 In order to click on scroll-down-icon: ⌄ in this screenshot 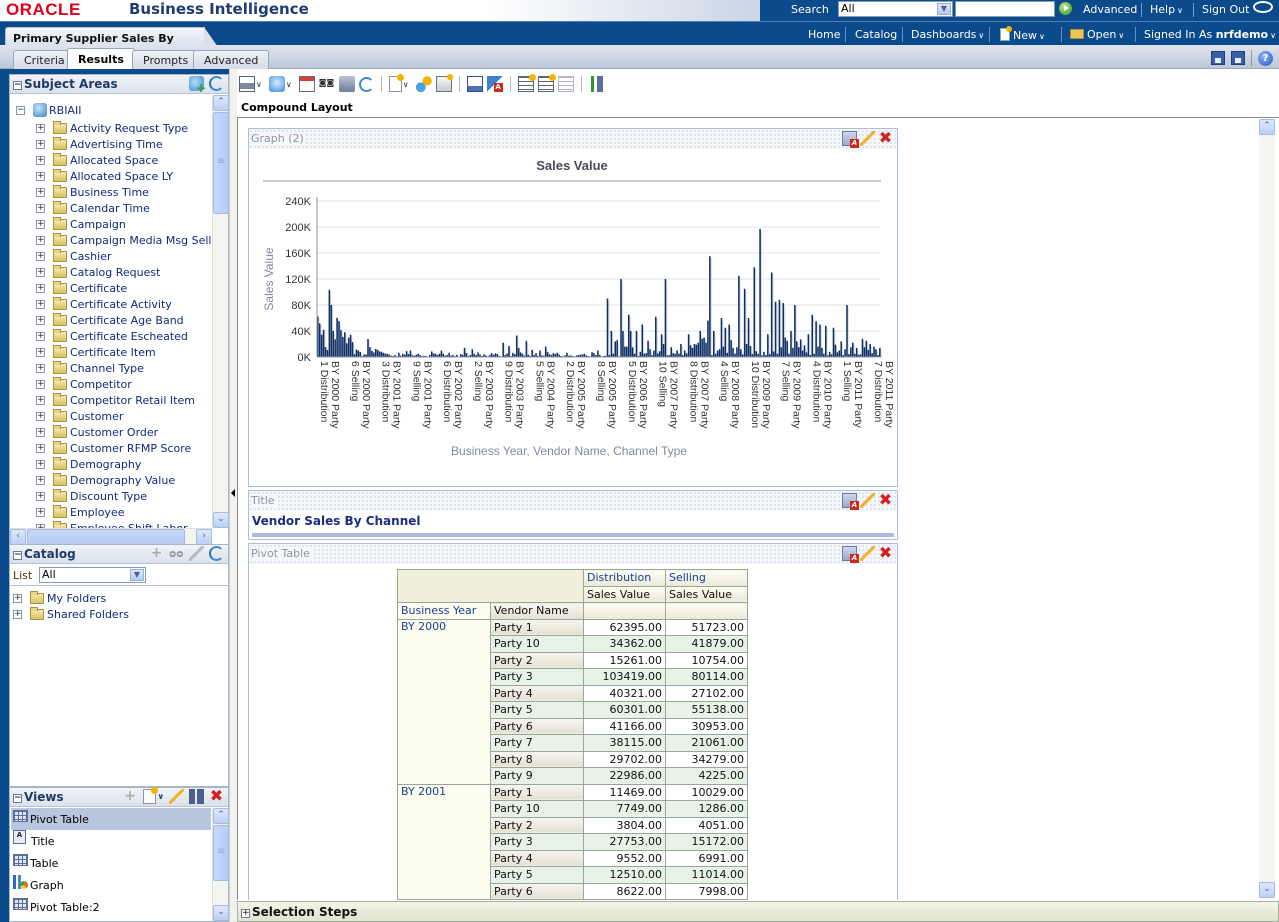, I will do `click(221, 913)`.